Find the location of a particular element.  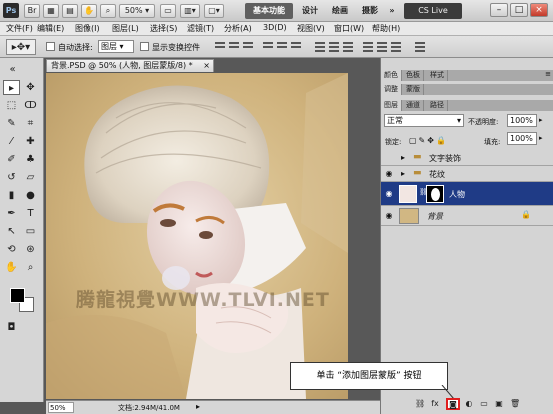

auto-align-icon is located at coordinates (420, 46).